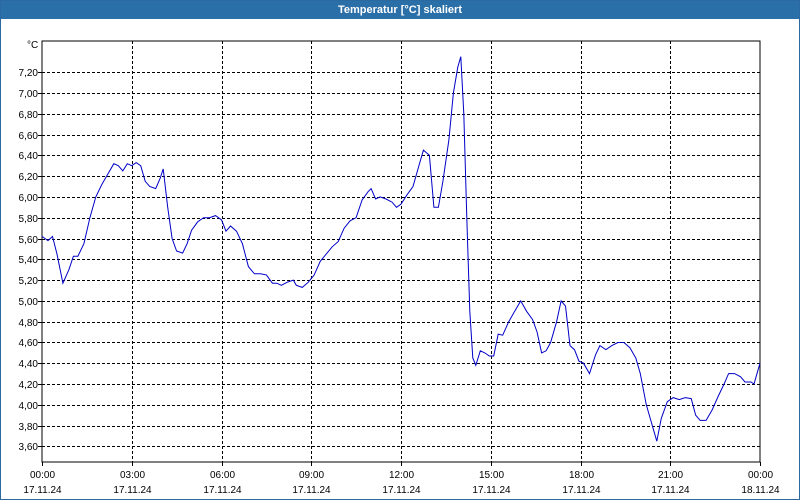 Image resolution: width=800 pixels, height=500 pixels. Describe the element at coordinates (29, 198) in the screenshot. I see `y-tick-label: 6,00` at that location.